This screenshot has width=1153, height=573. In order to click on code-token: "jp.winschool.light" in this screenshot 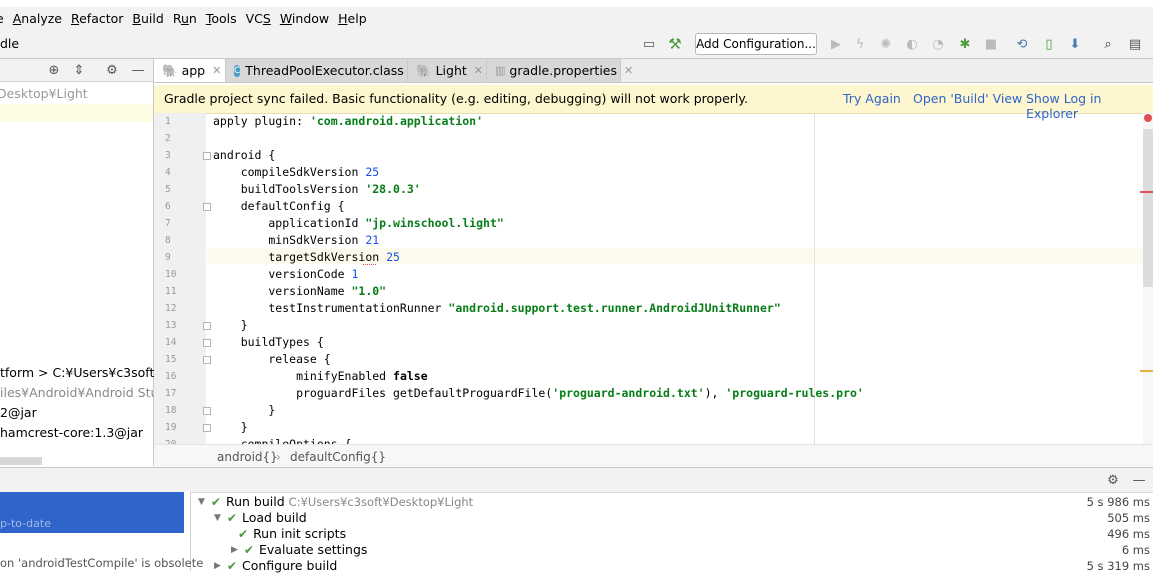, I will do `click(434, 223)`.